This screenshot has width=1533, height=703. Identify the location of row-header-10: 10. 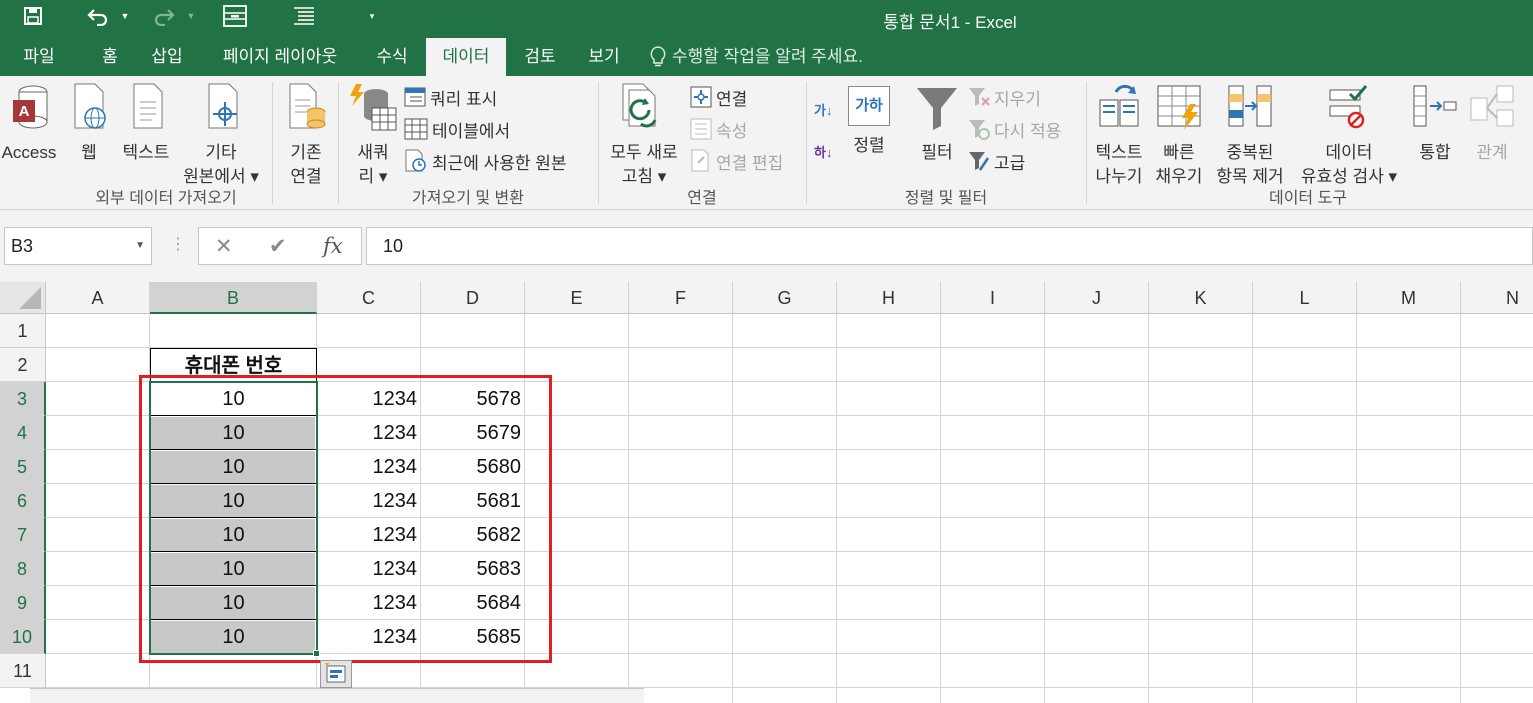
(23, 637).